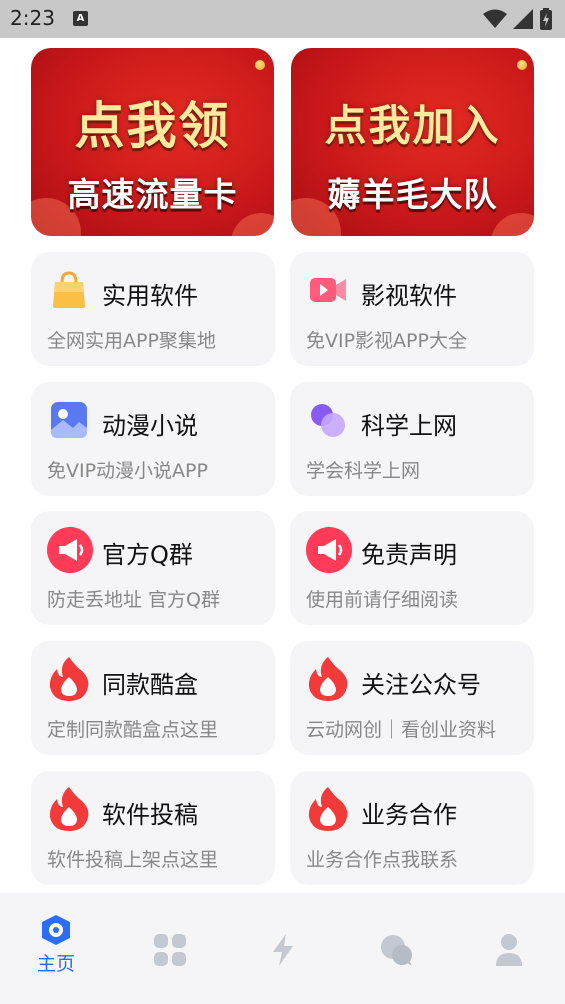 This screenshot has width=565, height=1004. I want to click on battery-icon, so click(546, 19).